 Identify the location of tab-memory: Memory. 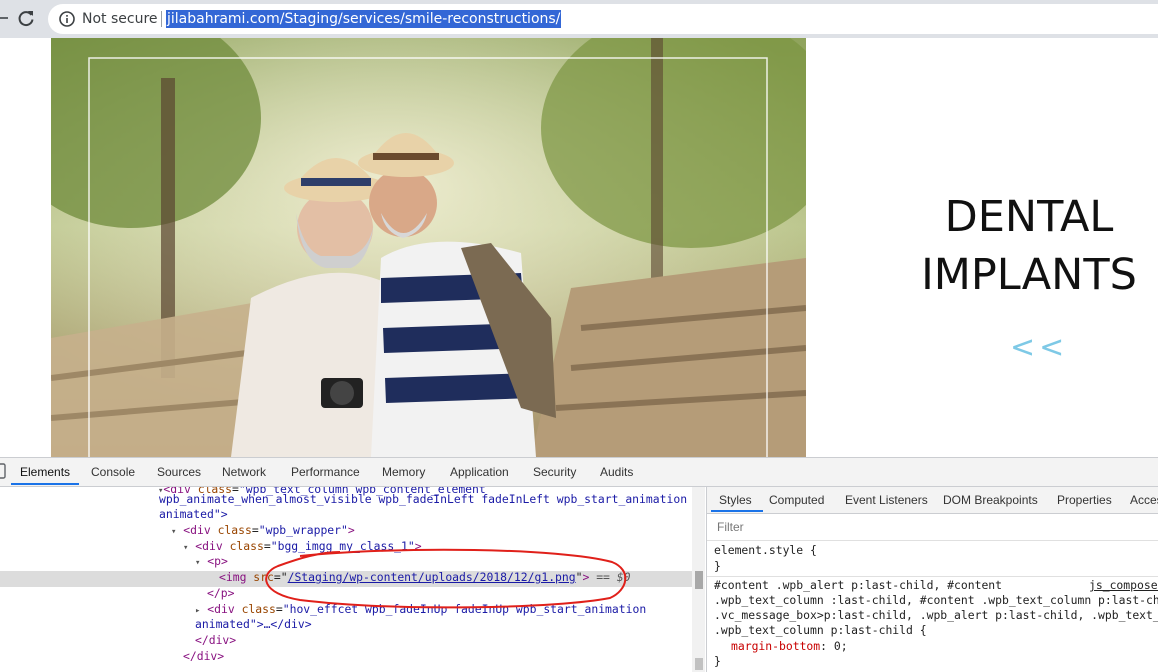
(403, 472).